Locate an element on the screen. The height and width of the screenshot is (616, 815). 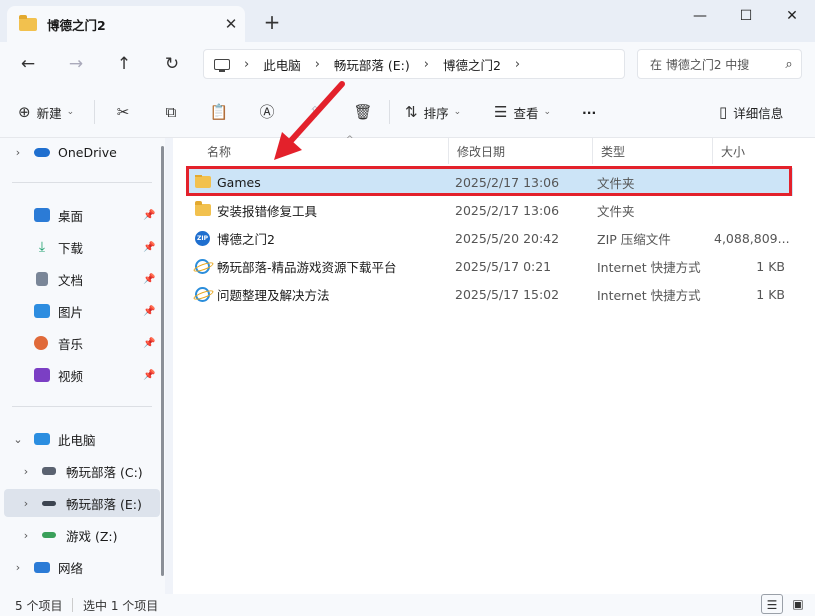
pictures-icon is located at coordinates (42, 311).